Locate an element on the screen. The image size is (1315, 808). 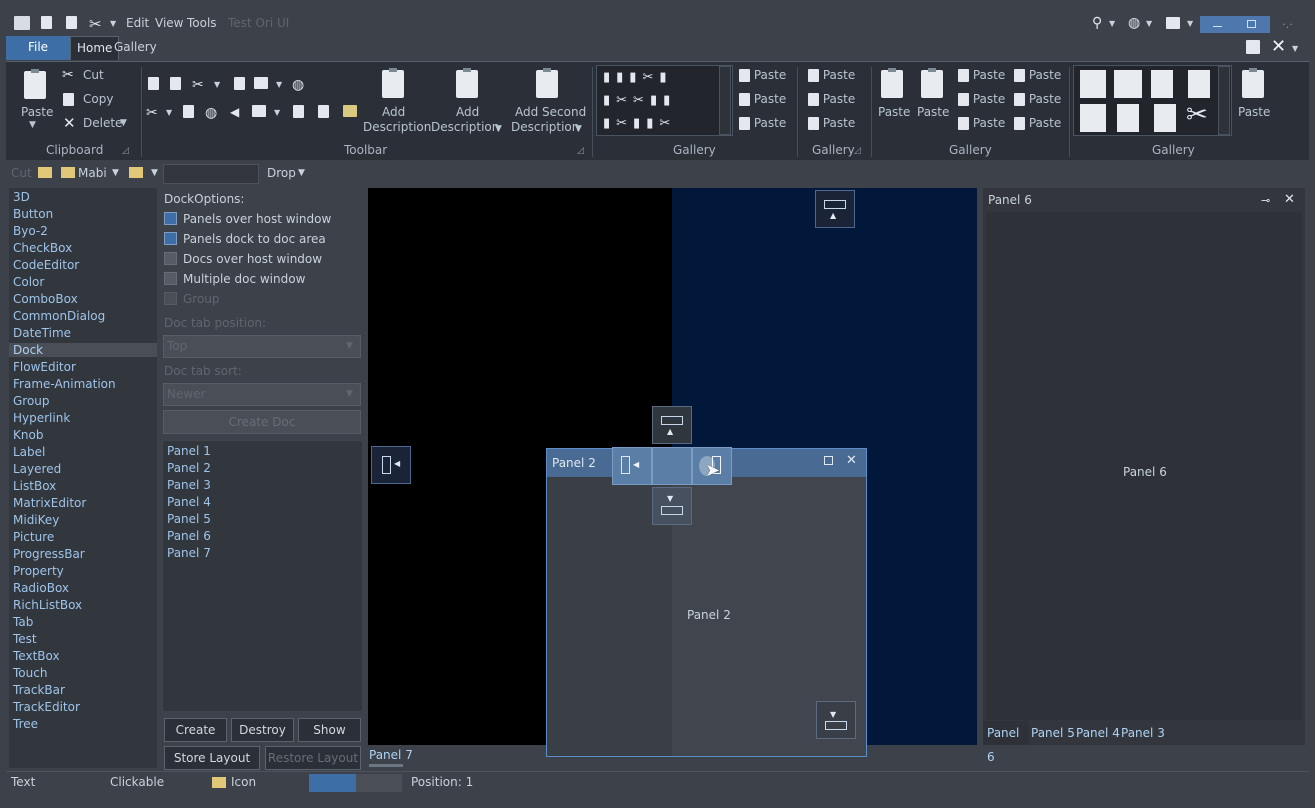
pin-icon: ⚲ is located at coordinates (1097, 23).